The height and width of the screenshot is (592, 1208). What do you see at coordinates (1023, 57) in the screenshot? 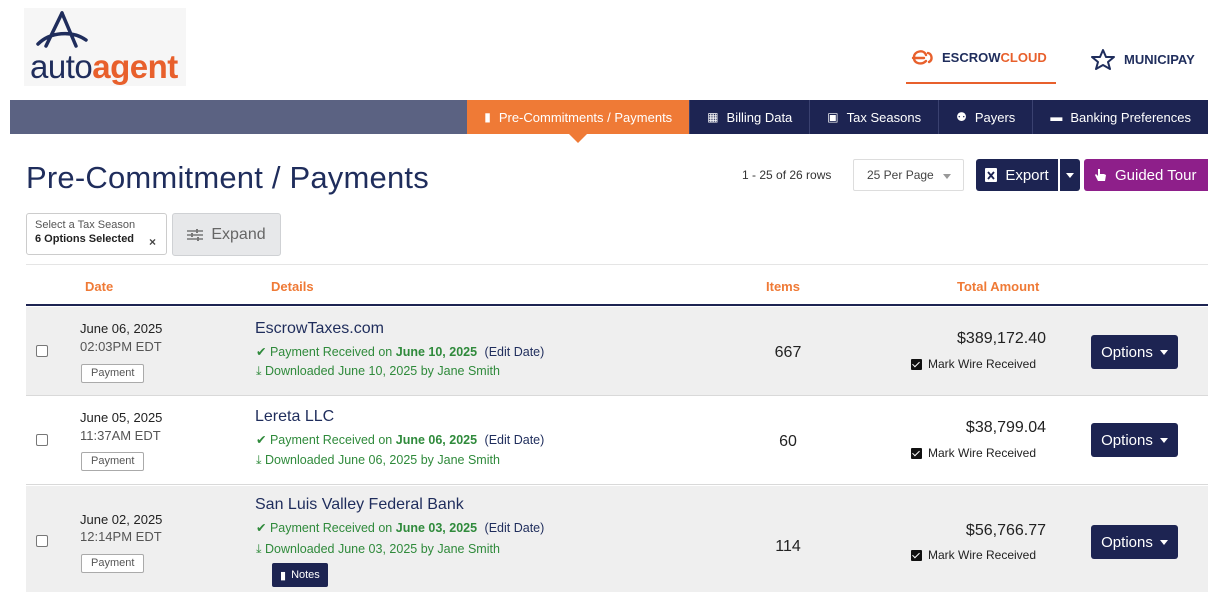
I see `cloud-label: CLOUD` at bounding box center [1023, 57].